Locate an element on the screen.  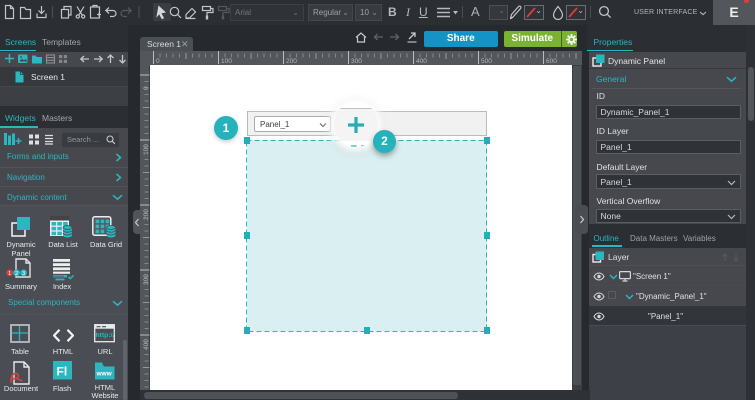
svg-text: 200 is located at coordinates (291, 61).